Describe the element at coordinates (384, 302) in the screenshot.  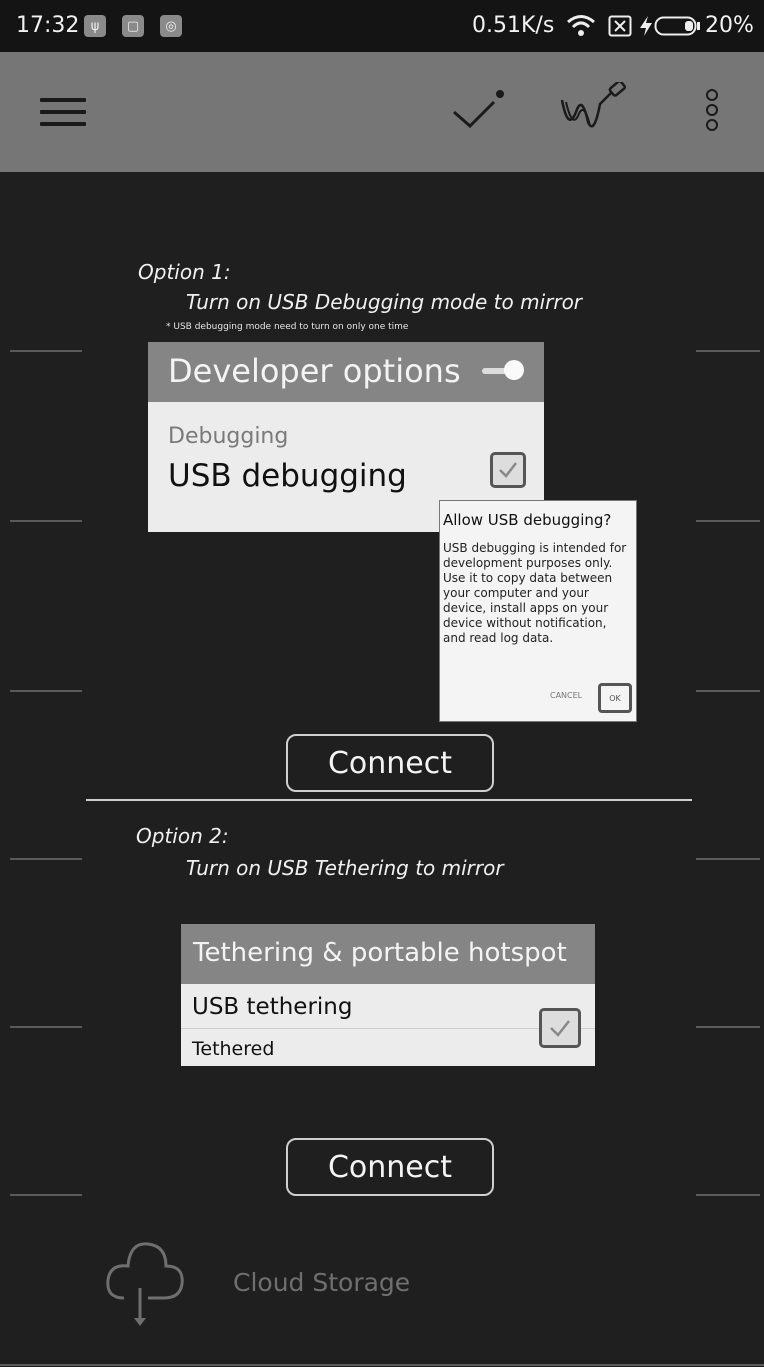
I see `option1-title: Turn on USB Debugging mode to mirror` at that location.